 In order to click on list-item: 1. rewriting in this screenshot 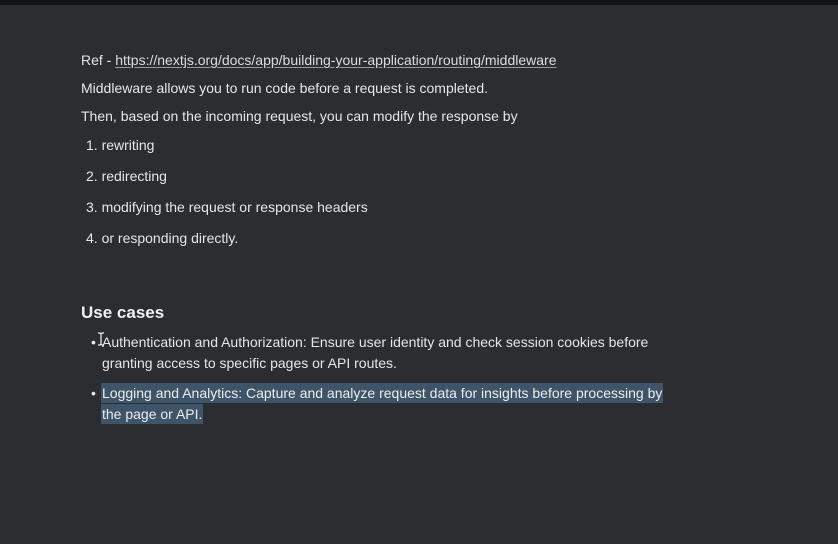, I will do `click(120, 145)`.